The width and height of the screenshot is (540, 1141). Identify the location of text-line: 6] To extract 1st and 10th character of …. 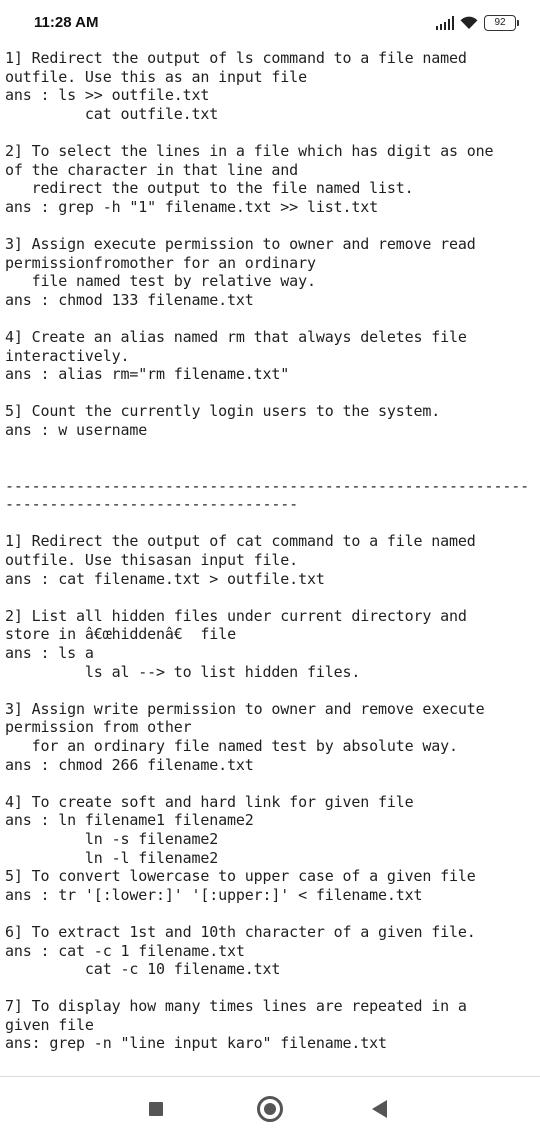
(240, 931).